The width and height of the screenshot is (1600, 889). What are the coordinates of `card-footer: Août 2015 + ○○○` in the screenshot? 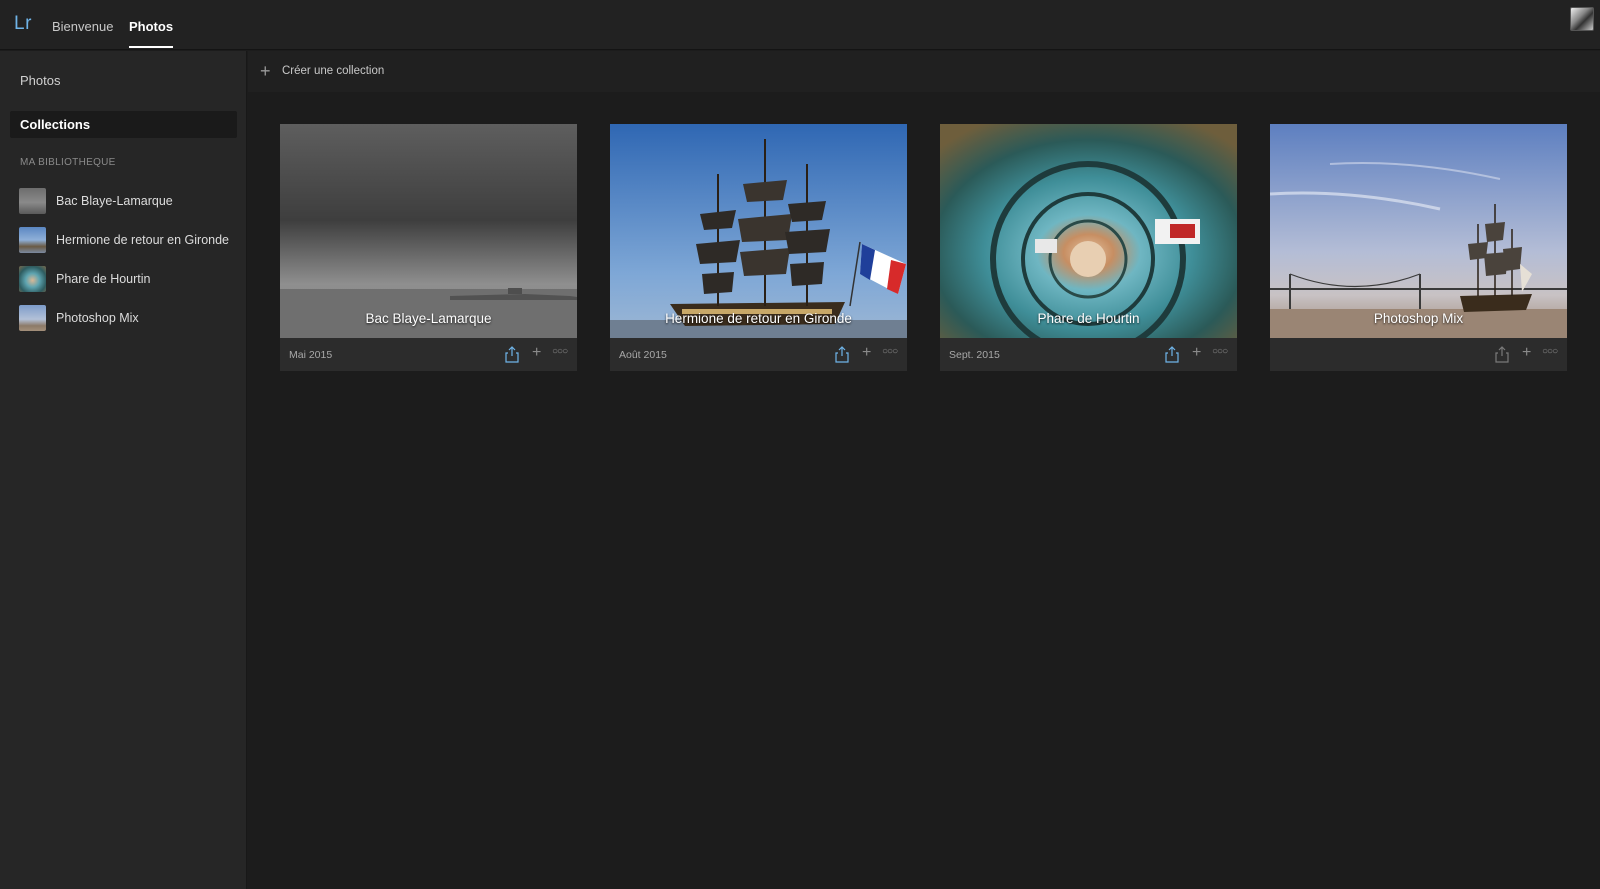 It's located at (758, 354).